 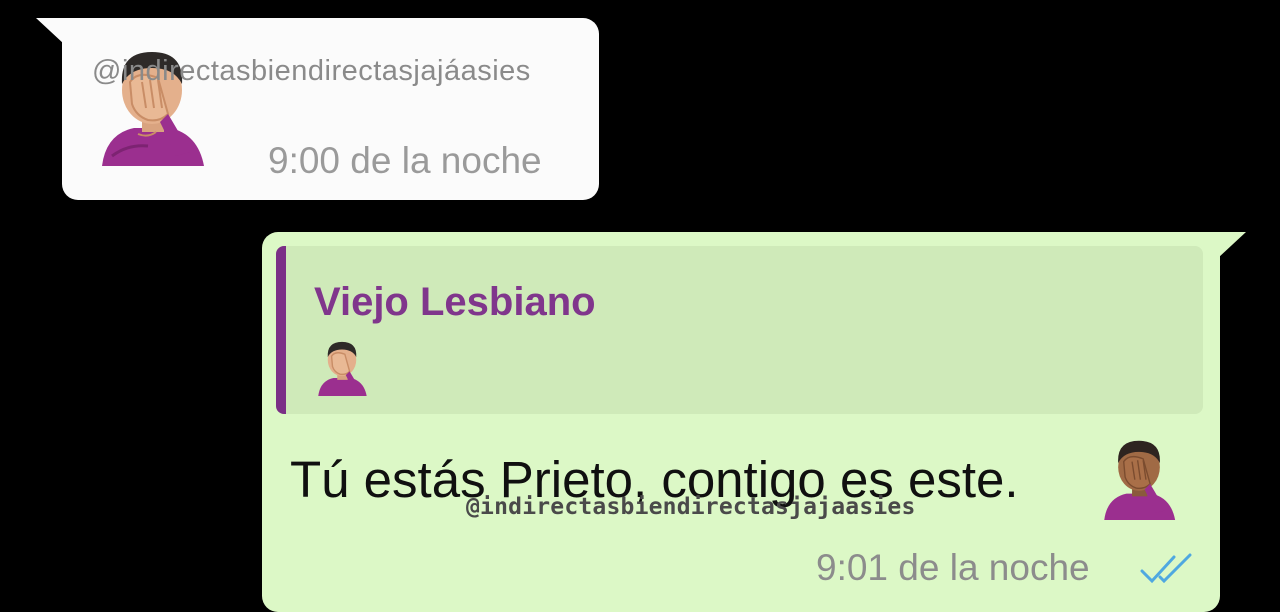 I want to click on man-facepalming-emoji, so click(x=342, y=368).